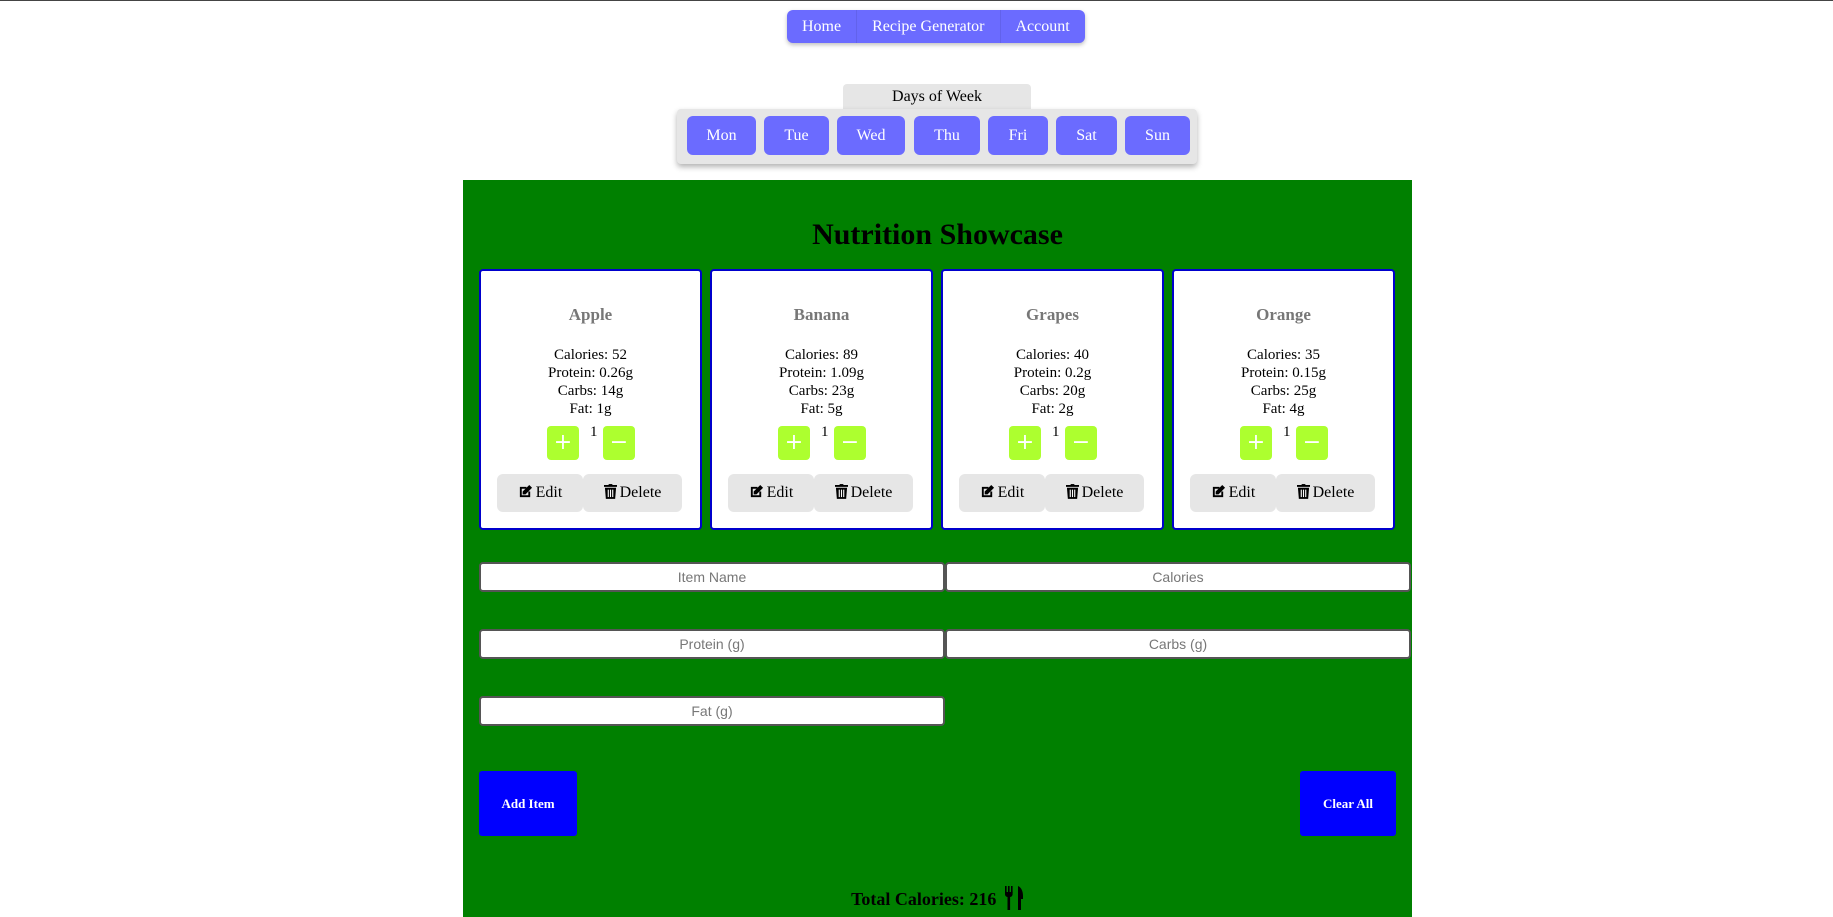 This screenshot has width=1833, height=917. Describe the element at coordinates (929, 26) in the screenshot. I see `nav-recipe-generator-button: Recipe Generator` at that location.